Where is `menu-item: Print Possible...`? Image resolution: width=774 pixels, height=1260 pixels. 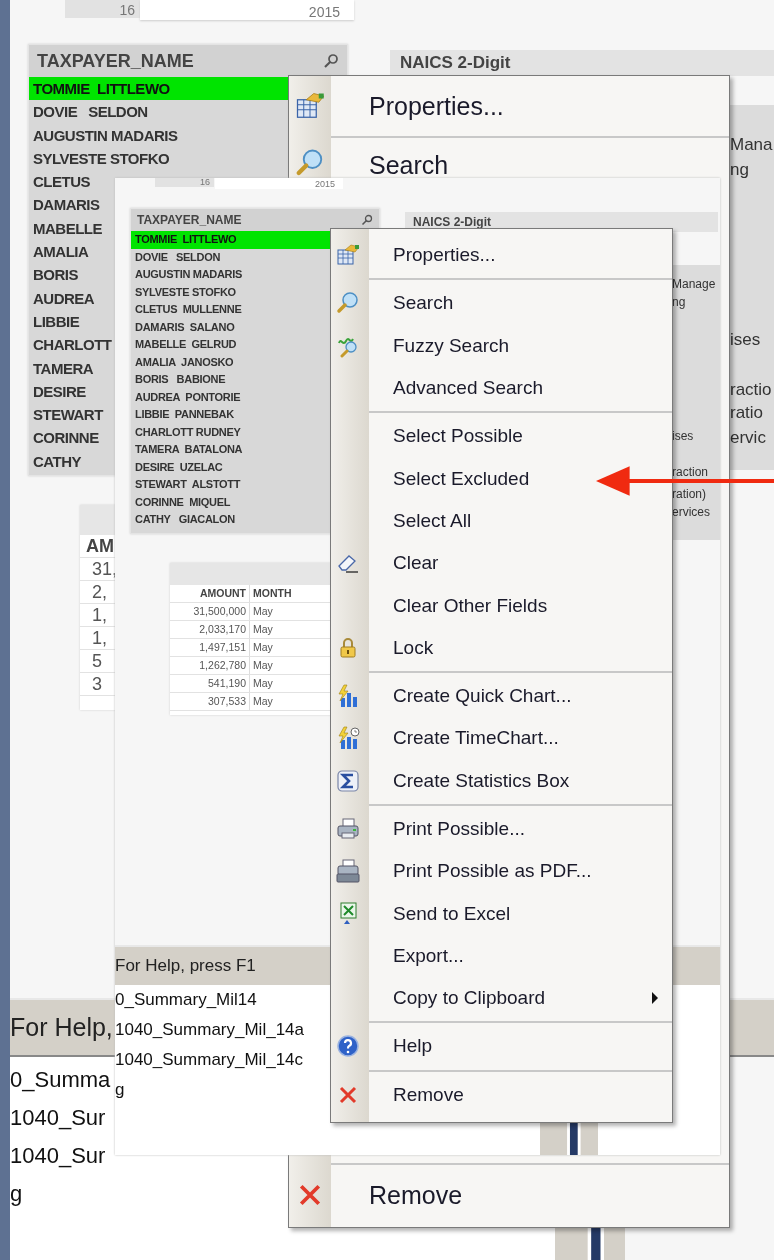 menu-item: Print Possible... is located at coordinates (520, 829).